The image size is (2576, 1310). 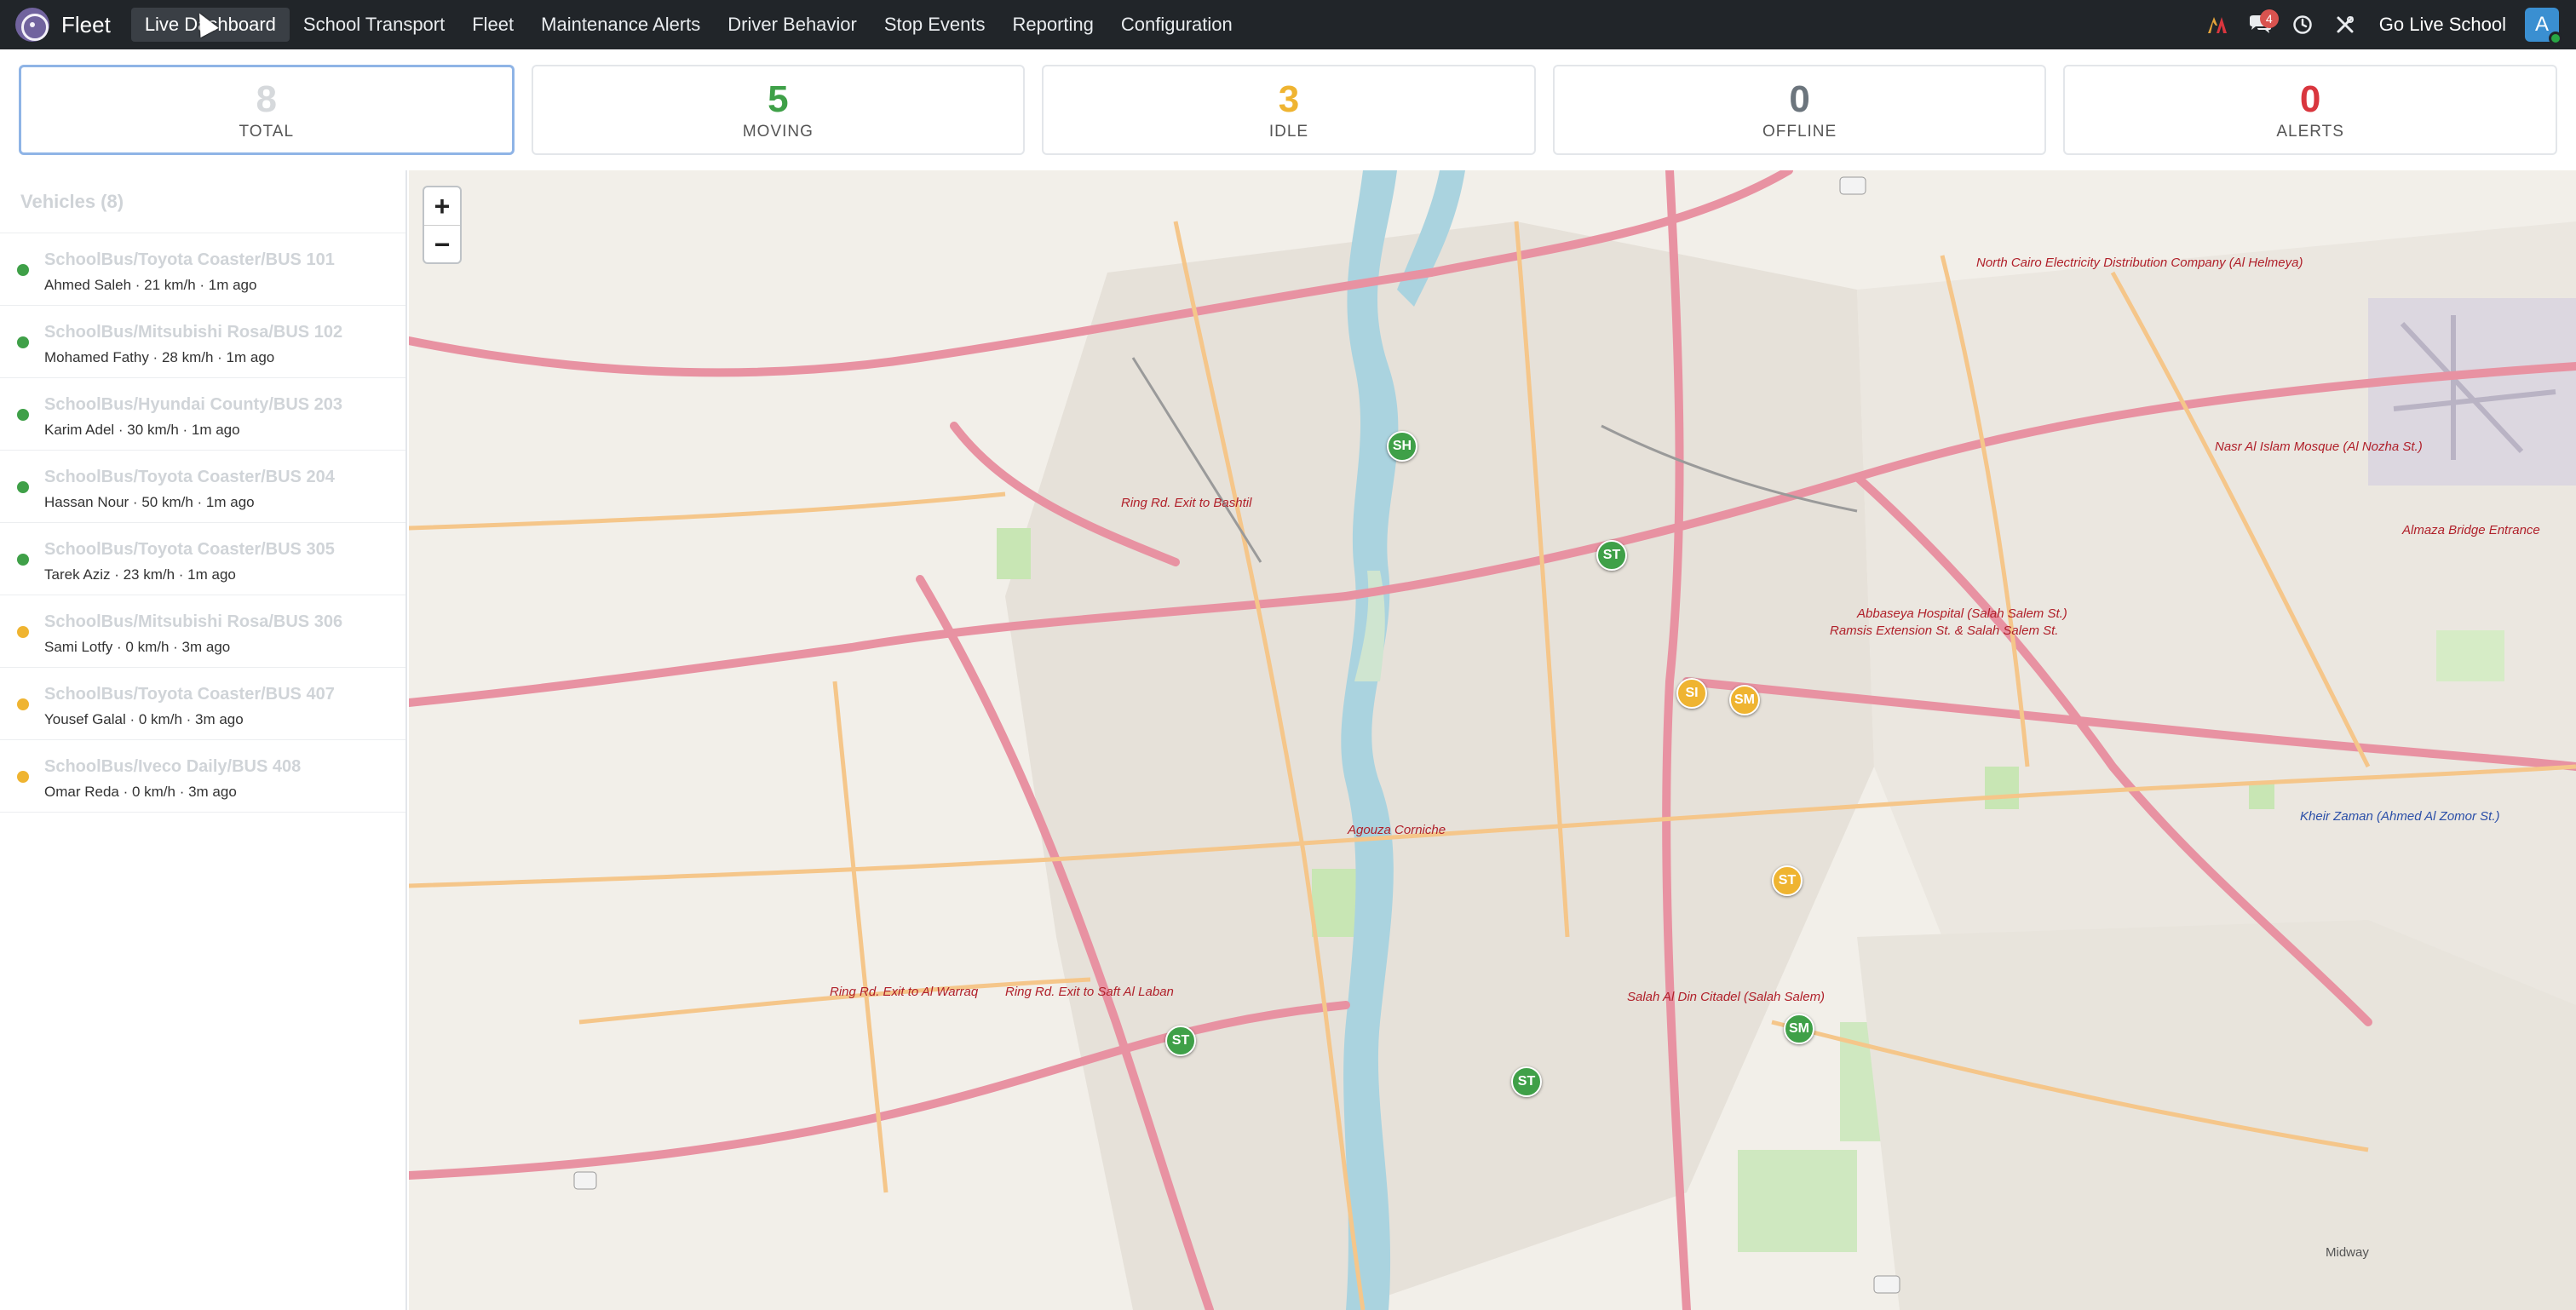 I want to click on vehicle-marker: SI, so click(x=1692, y=693).